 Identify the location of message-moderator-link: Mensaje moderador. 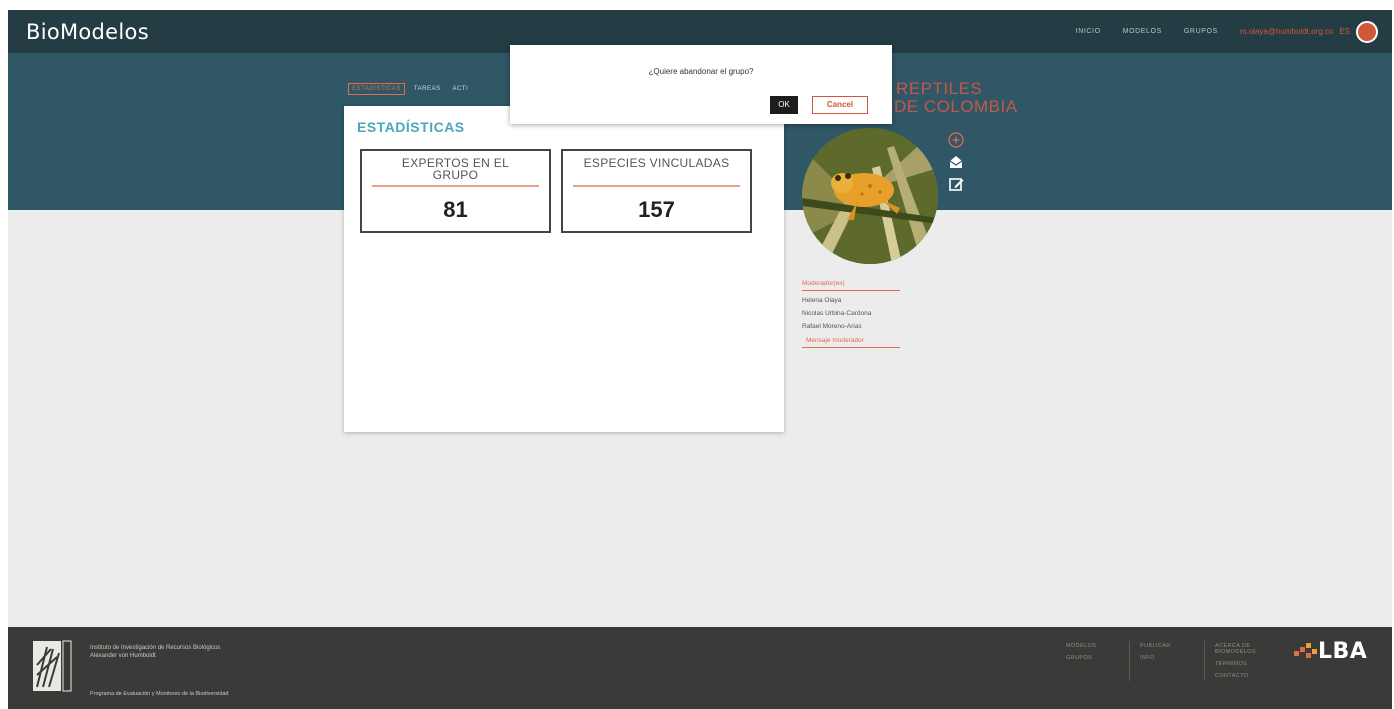
(851, 342).